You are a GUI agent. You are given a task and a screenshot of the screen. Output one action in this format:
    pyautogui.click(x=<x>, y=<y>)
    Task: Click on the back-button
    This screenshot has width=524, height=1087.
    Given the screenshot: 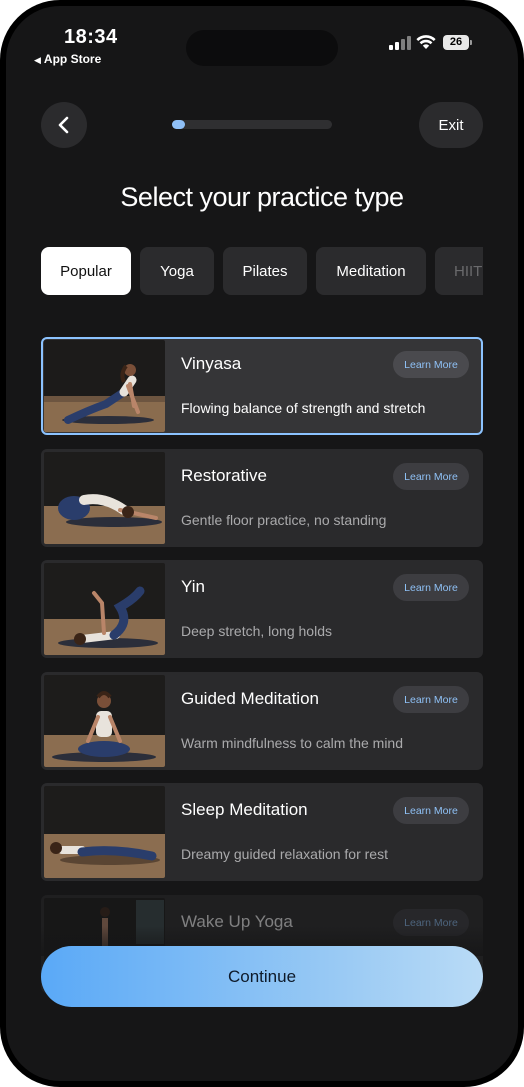 What is the action you would take?
    pyautogui.click(x=64, y=125)
    